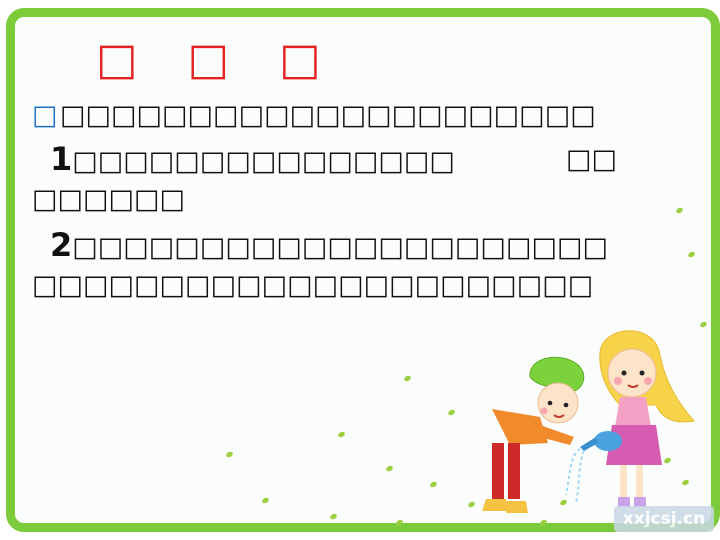 Image resolution: width=720 pixels, height=540 pixels. What do you see at coordinates (263, 161) in the screenshot?
I see `text-line-2-a: □□□□□□□□□□□□□□□` at bounding box center [263, 161].